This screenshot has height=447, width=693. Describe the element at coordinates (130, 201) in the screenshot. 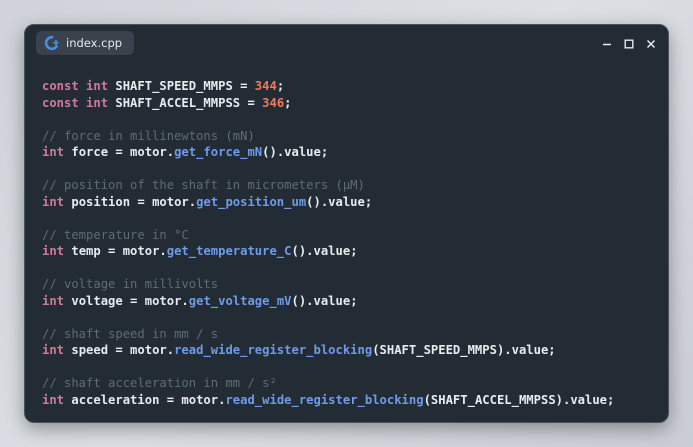

I see `identifier-token: position = motor.` at that location.